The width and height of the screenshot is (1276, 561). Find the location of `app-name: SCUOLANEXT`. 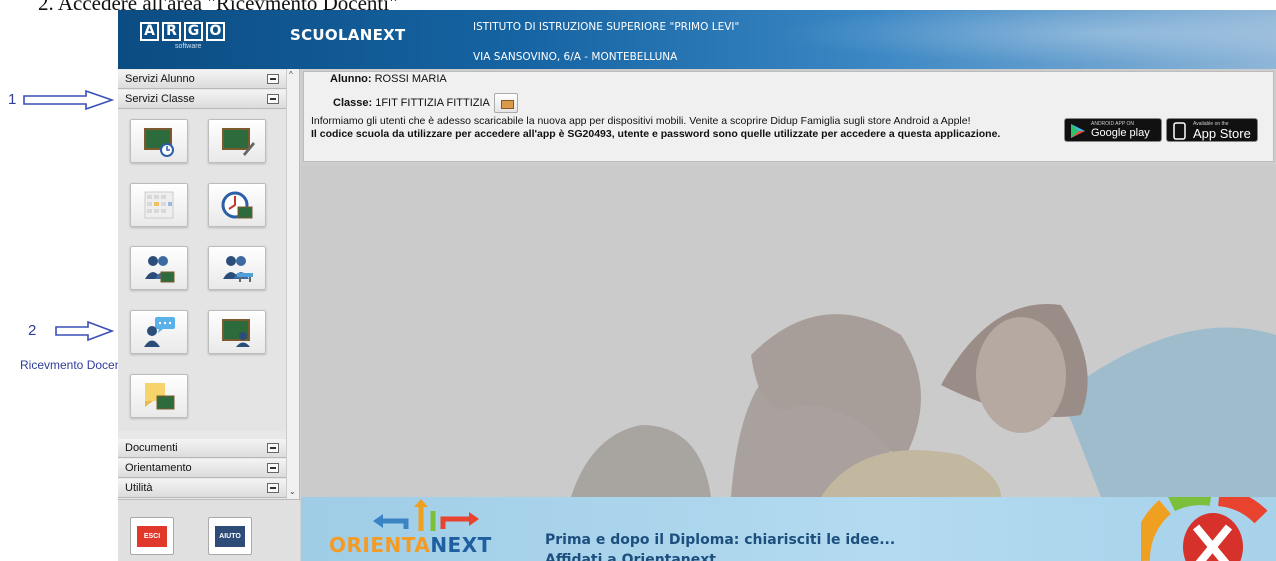

app-name: SCUOLANEXT is located at coordinates (348, 35).